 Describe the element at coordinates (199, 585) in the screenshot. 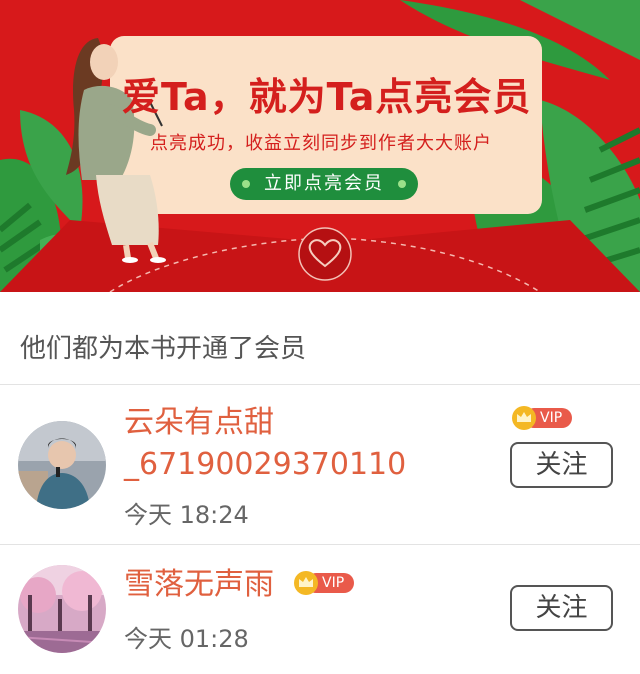

I see `member-name: 雪落无声雨` at that location.